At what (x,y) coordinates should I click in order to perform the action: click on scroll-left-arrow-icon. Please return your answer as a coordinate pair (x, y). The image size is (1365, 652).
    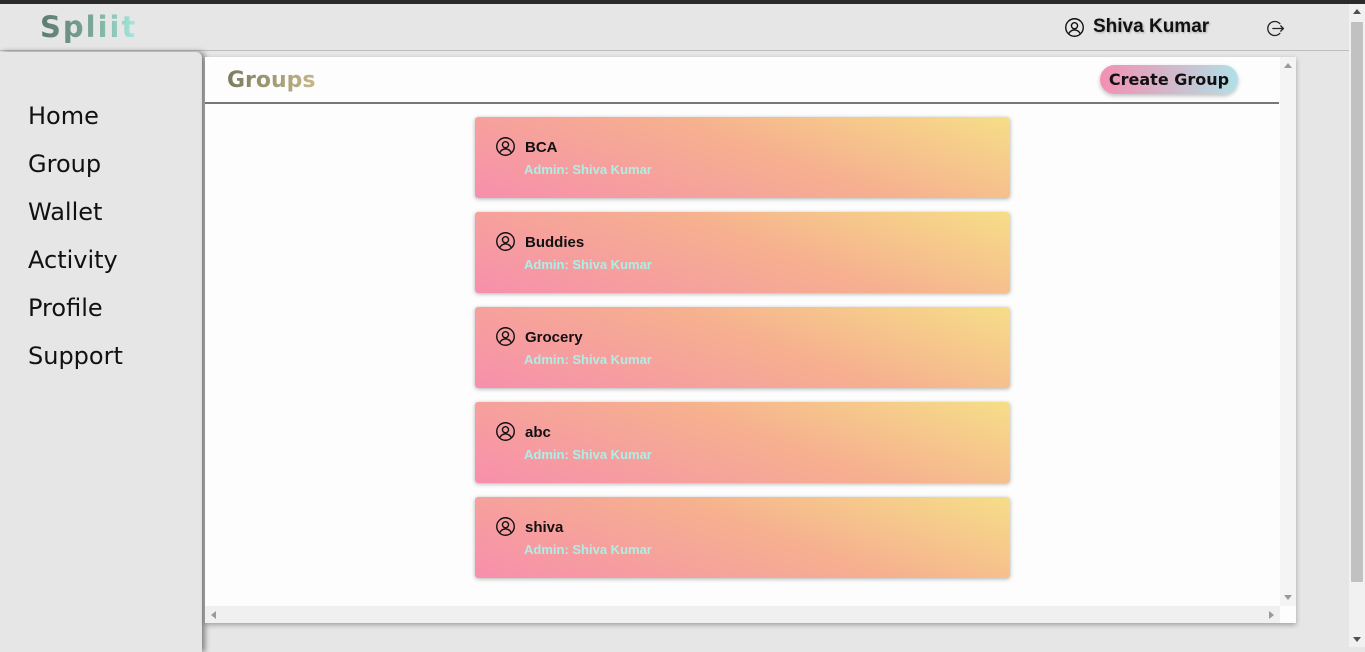
    Looking at the image, I should click on (213, 615).